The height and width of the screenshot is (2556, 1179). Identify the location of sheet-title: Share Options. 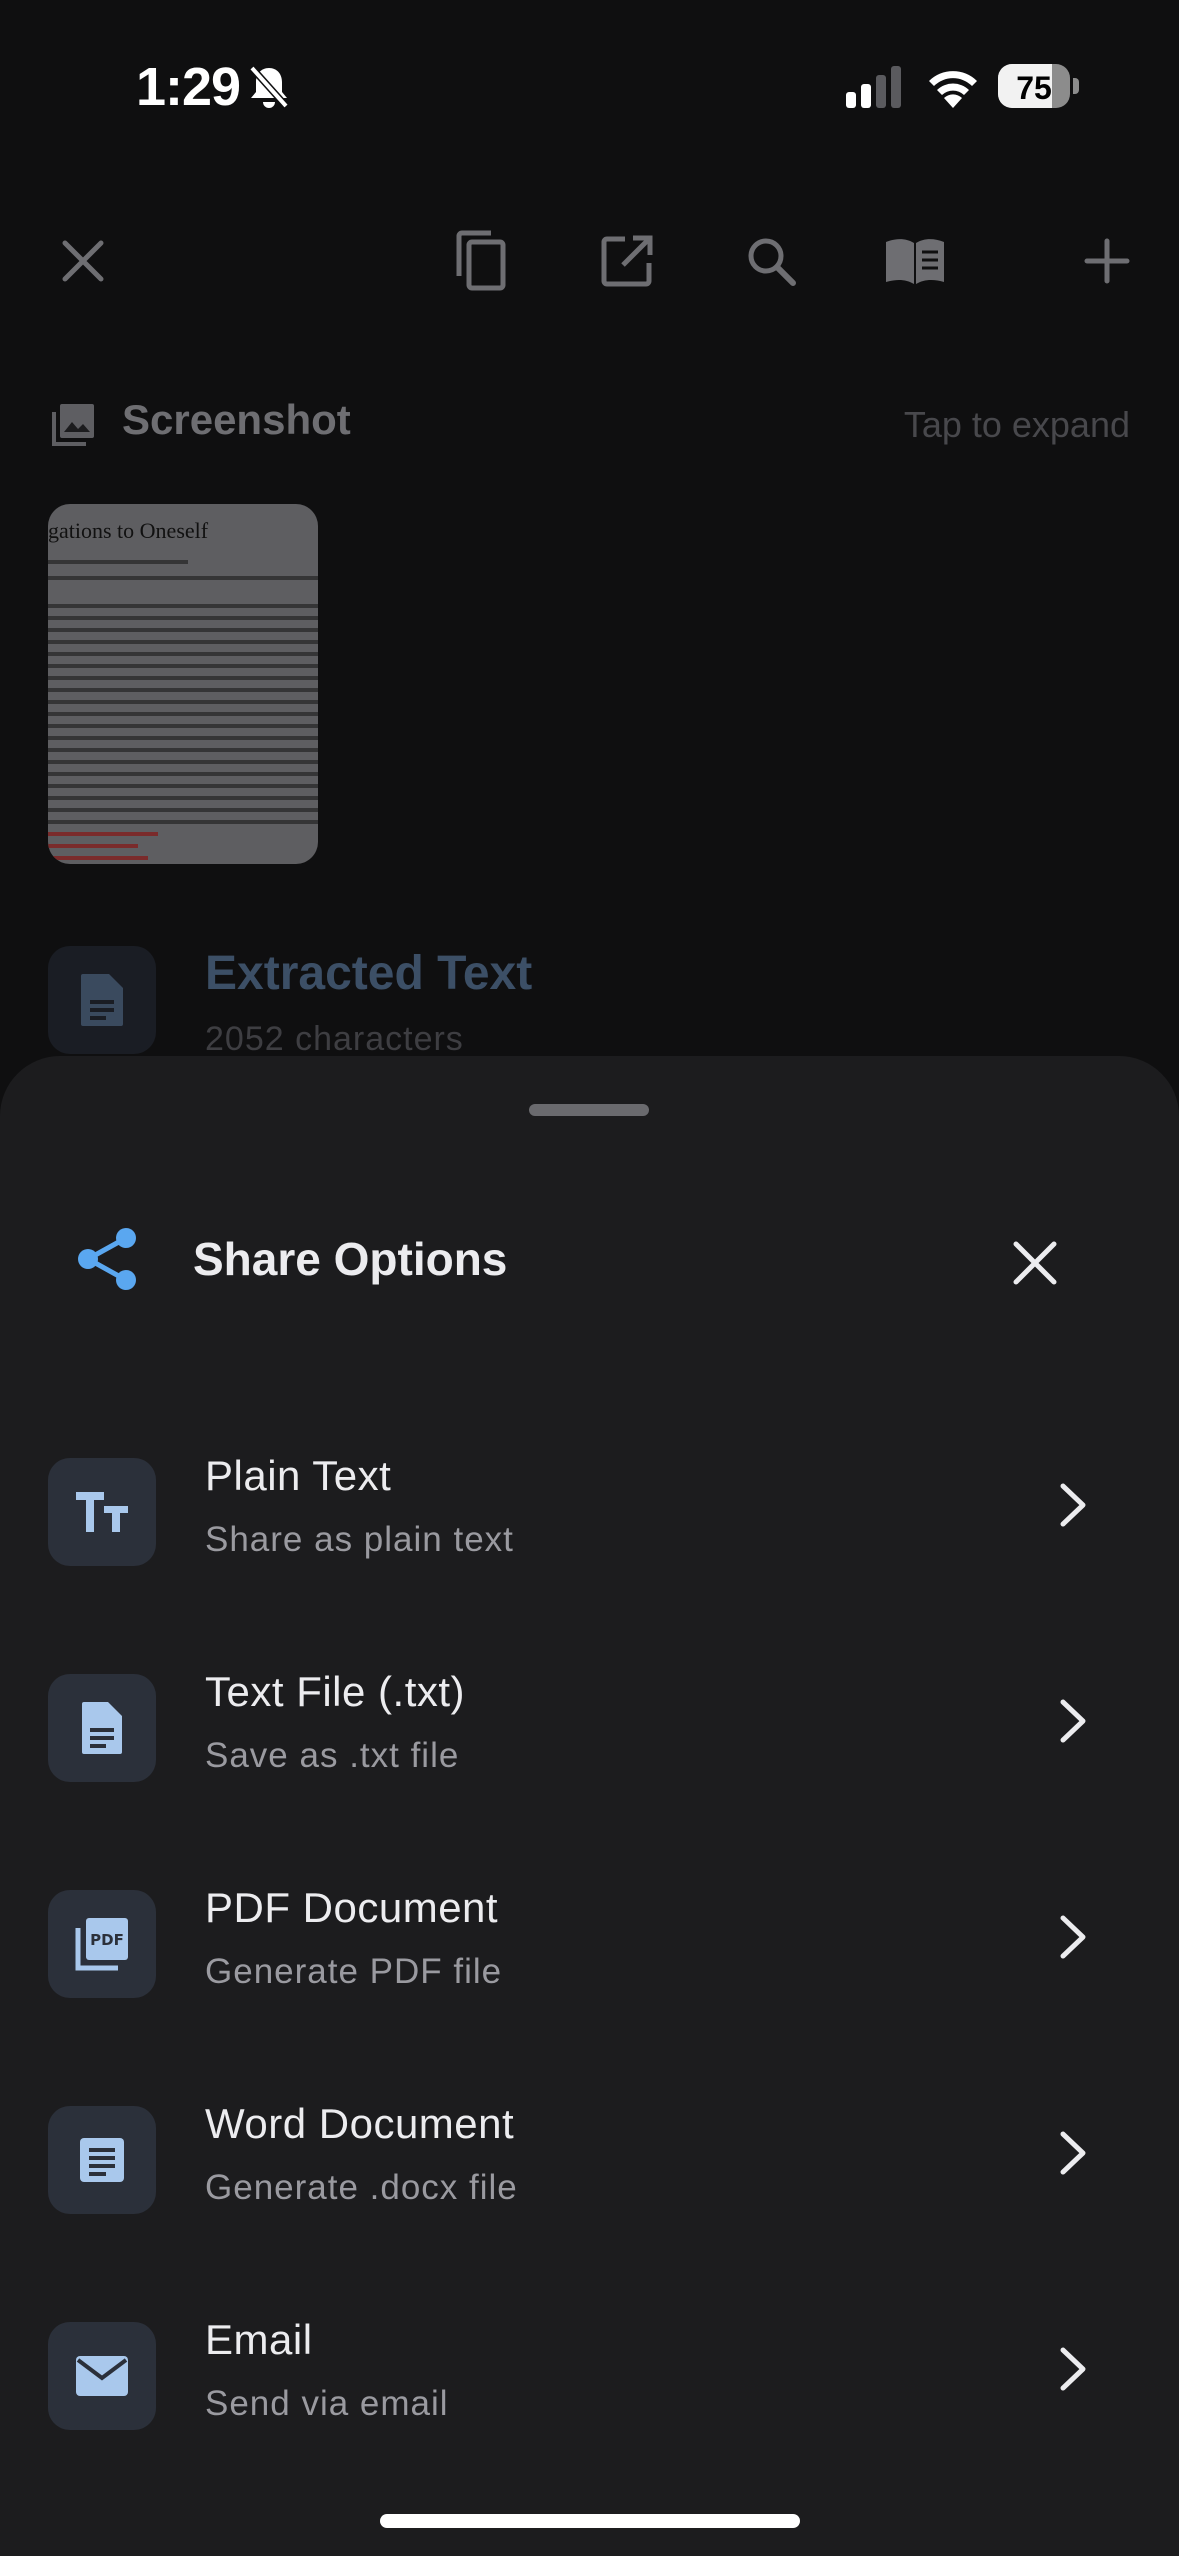
(350, 1259).